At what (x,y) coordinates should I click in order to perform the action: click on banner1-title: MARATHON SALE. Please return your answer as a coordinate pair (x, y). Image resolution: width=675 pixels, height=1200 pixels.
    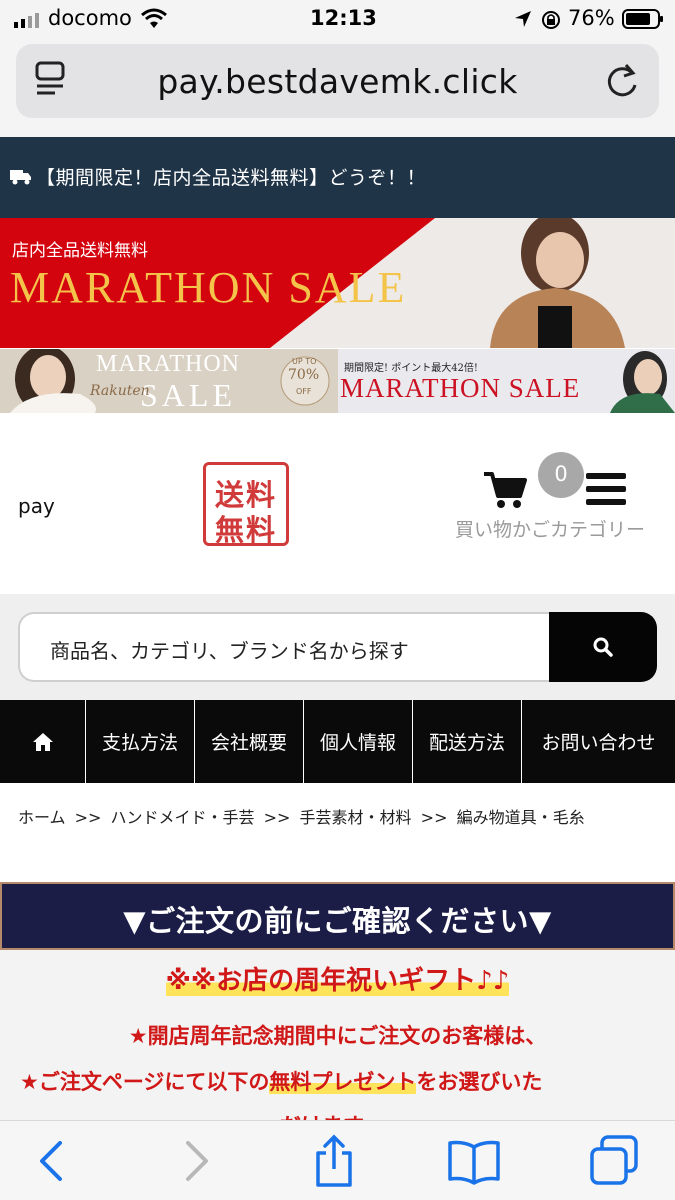
    Looking at the image, I should click on (208, 287).